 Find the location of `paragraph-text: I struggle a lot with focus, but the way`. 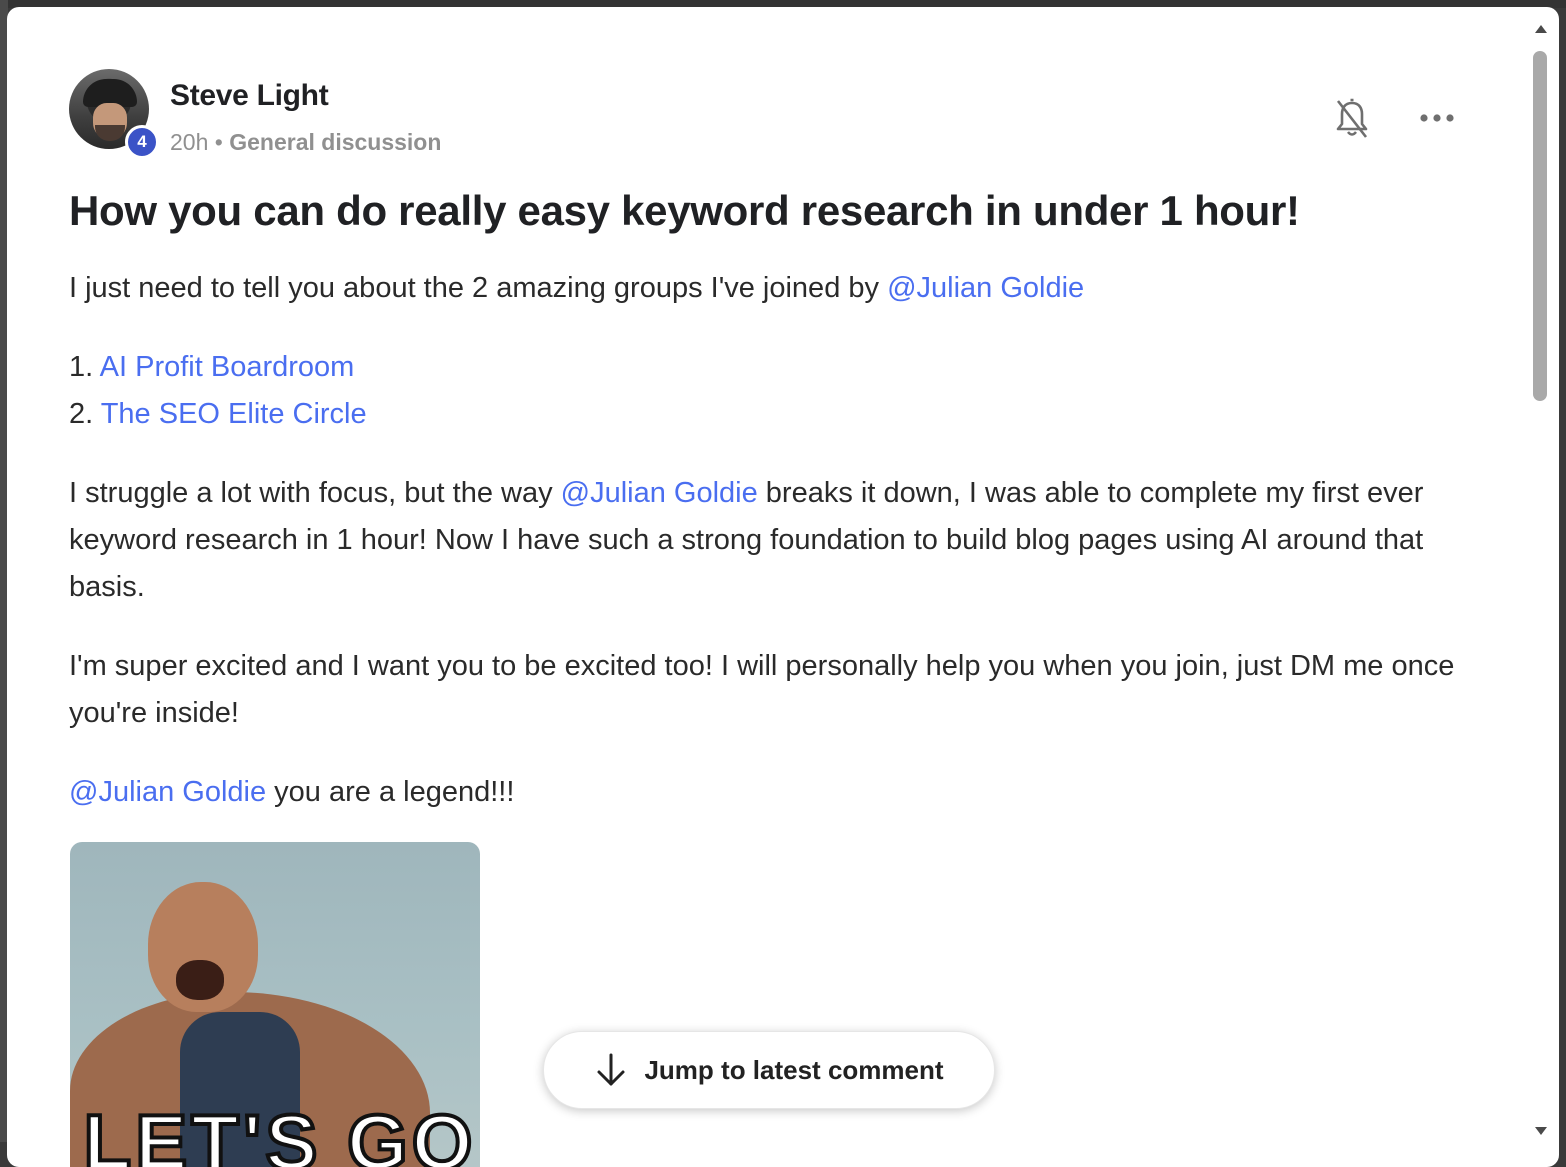

paragraph-text: I struggle a lot with focus, but the way is located at coordinates (315, 493).